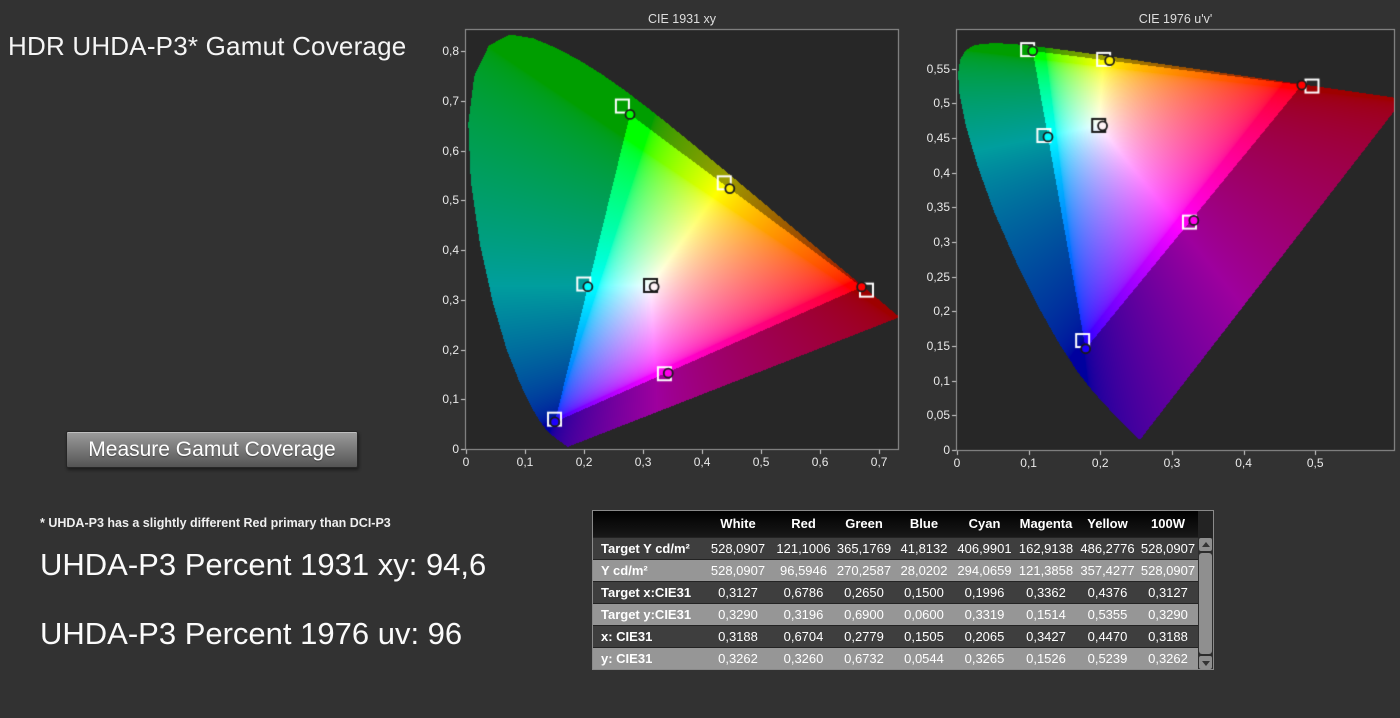  I want to click on table-cell: 0,4470, so click(1107, 636).